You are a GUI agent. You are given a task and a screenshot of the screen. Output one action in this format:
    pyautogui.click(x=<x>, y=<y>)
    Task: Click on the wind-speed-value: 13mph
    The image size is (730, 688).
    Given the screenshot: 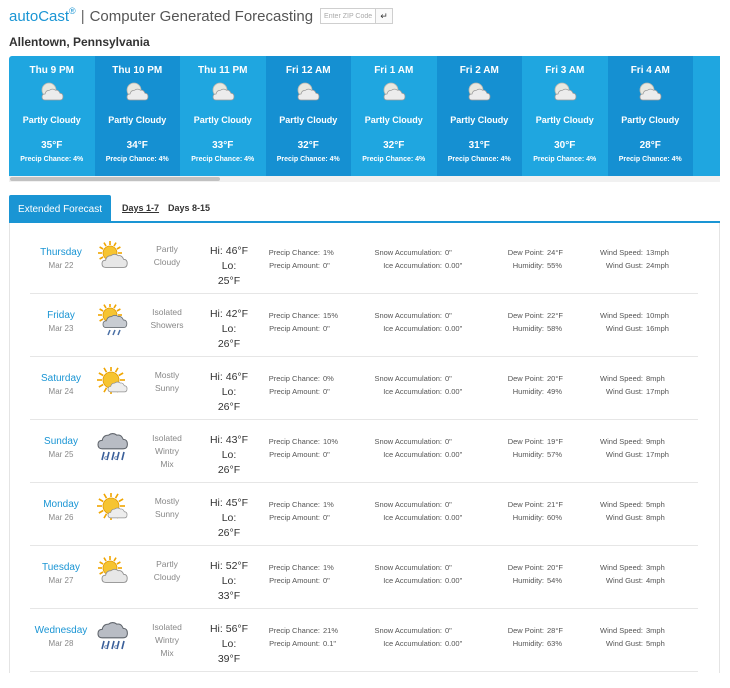 What is the action you would take?
    pyautogui.click(x=657, y=252)
    